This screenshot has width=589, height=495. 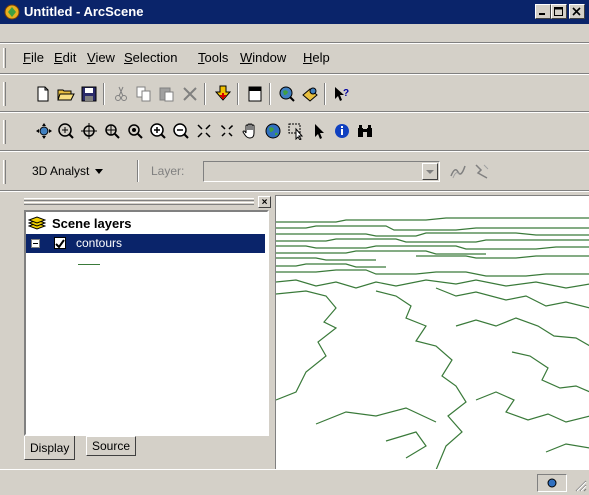 I want to click on globe-status-icon, so click(x=552, y=483).